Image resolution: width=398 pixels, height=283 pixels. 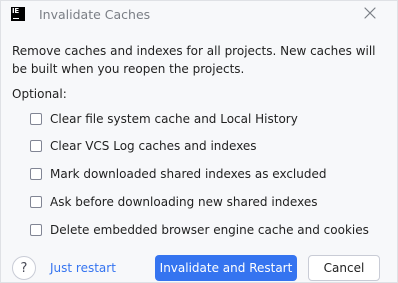 What do you see at coordinates (153, 146) in the screenshot?
I see `option-label: Clear VCS Log caches and indexes` at bounding box center [153, 146].